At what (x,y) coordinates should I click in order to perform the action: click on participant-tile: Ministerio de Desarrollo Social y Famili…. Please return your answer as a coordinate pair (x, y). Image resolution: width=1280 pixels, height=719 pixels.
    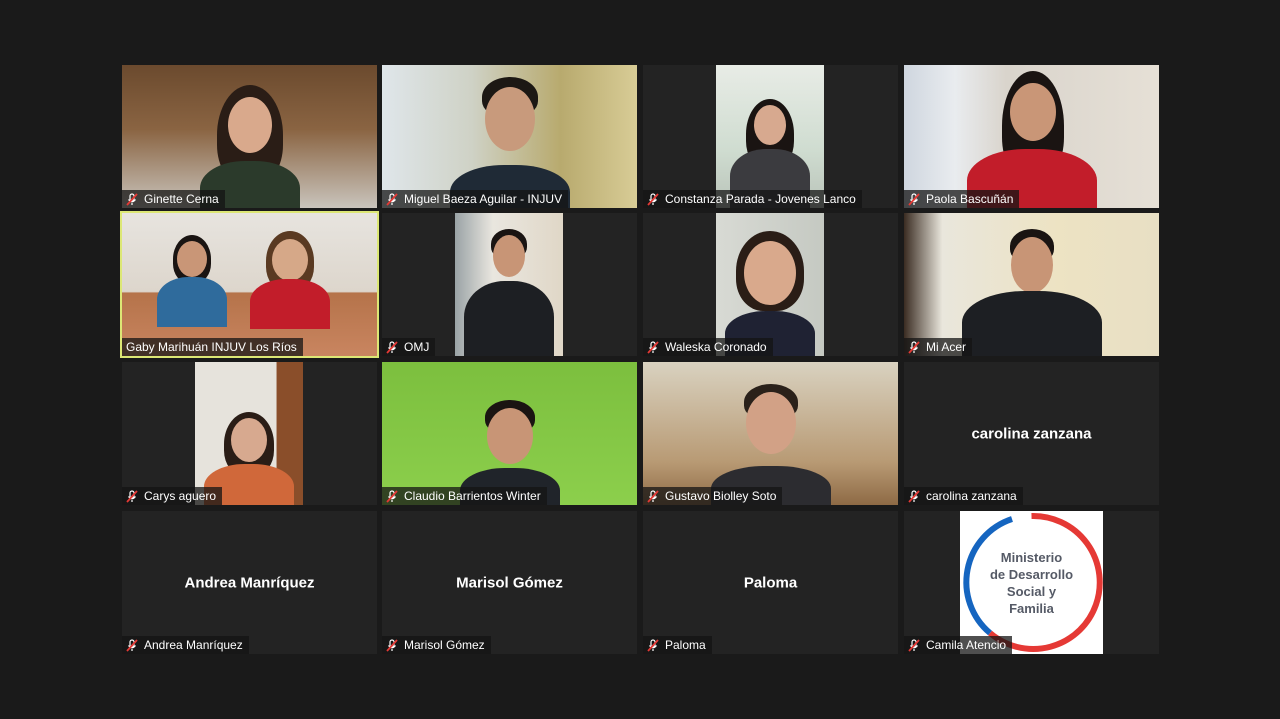
    Looking at the image, I should click on (1031, 582).